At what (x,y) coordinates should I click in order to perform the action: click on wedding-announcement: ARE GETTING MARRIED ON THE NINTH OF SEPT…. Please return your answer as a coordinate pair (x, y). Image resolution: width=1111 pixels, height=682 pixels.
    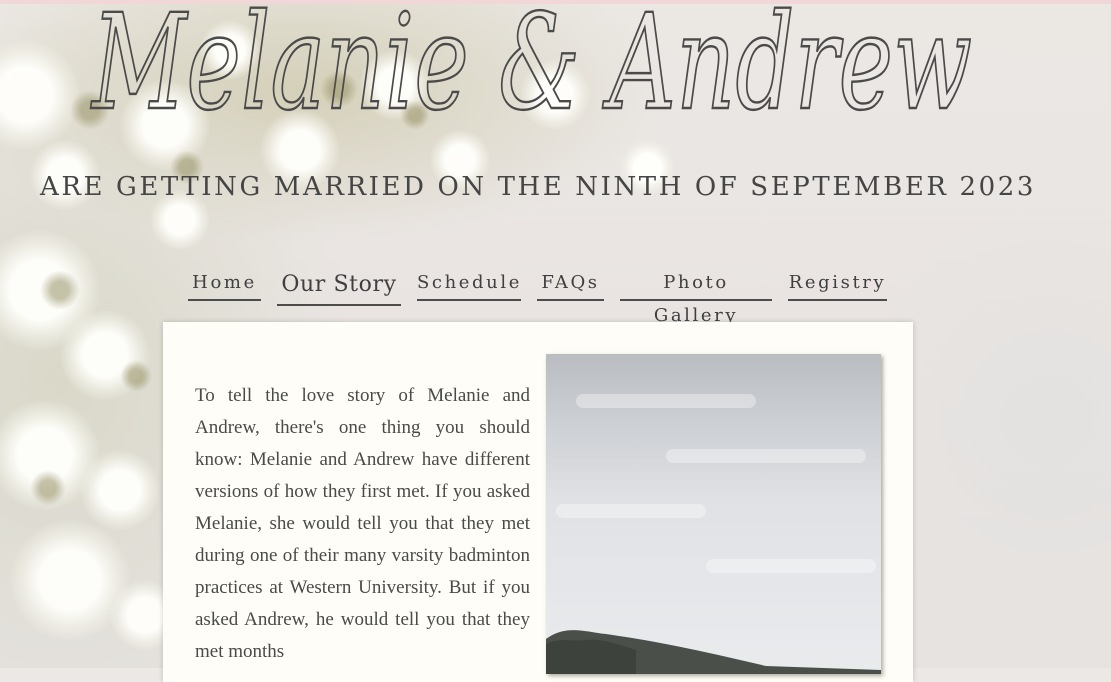
    Looking at the image, I should click on (538, 187).